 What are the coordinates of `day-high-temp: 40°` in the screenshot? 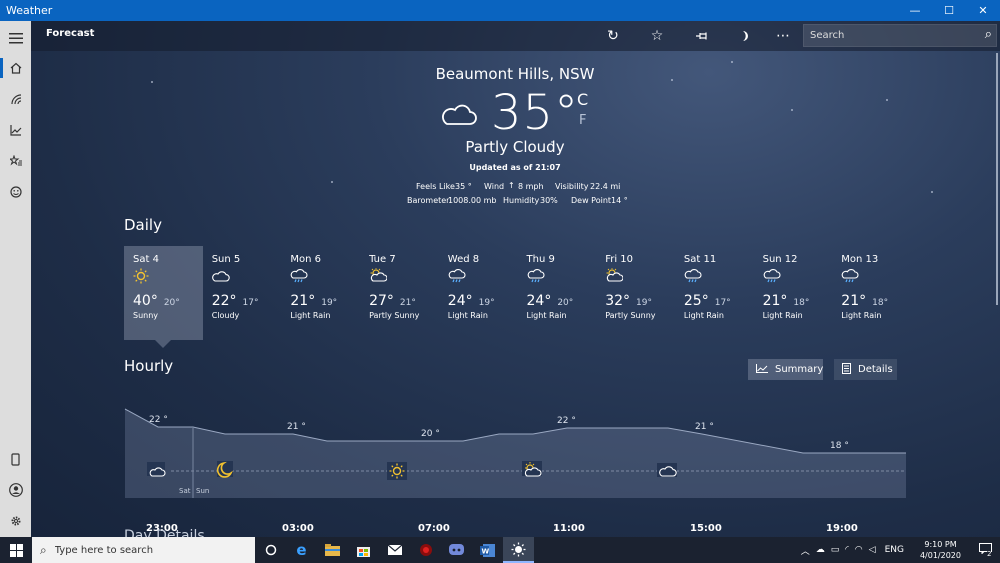 It's located at (145, 301).